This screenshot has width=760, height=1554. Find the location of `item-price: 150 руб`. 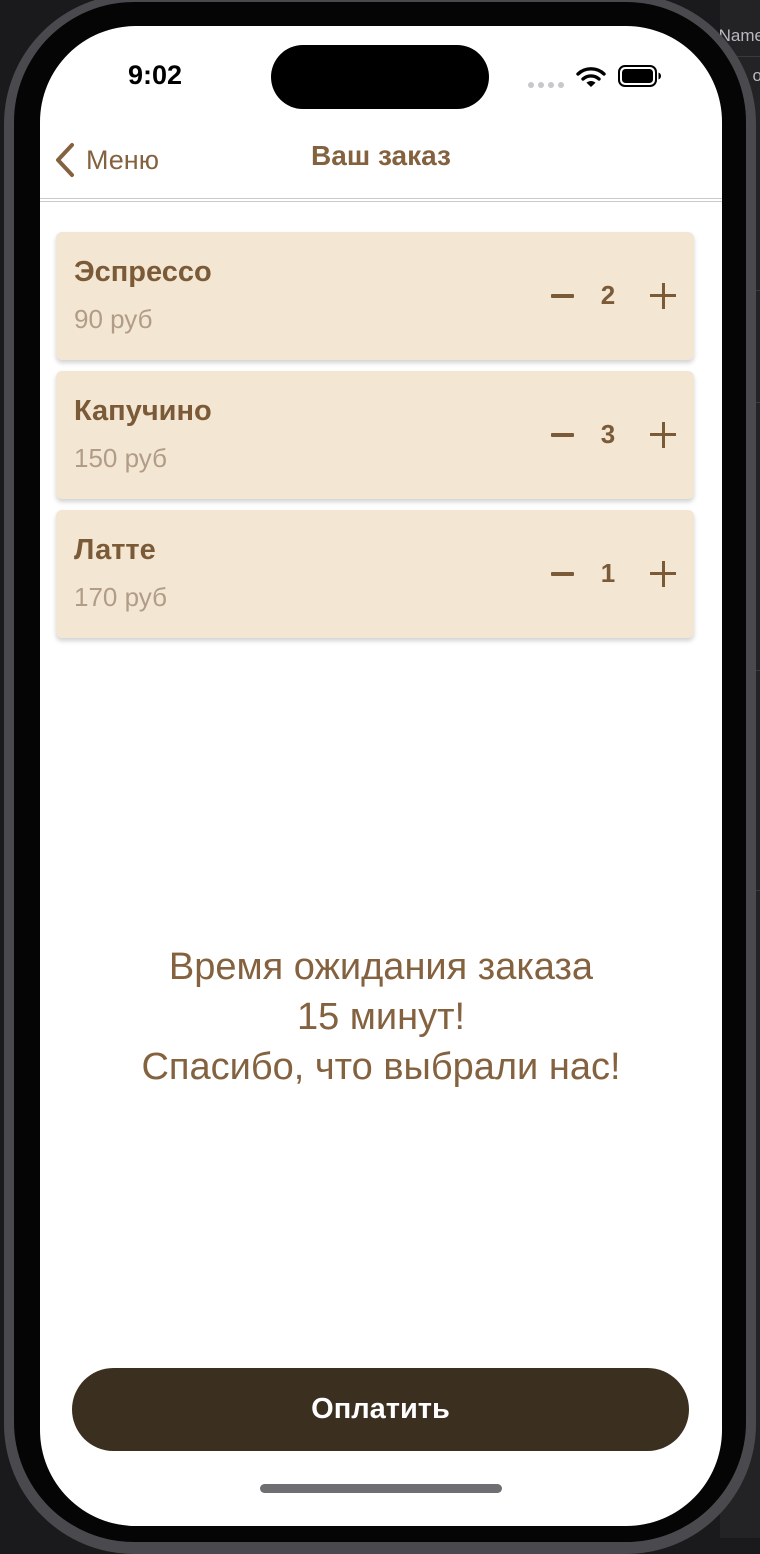

item-price: 150 руб is located at coordinates (120, 458).